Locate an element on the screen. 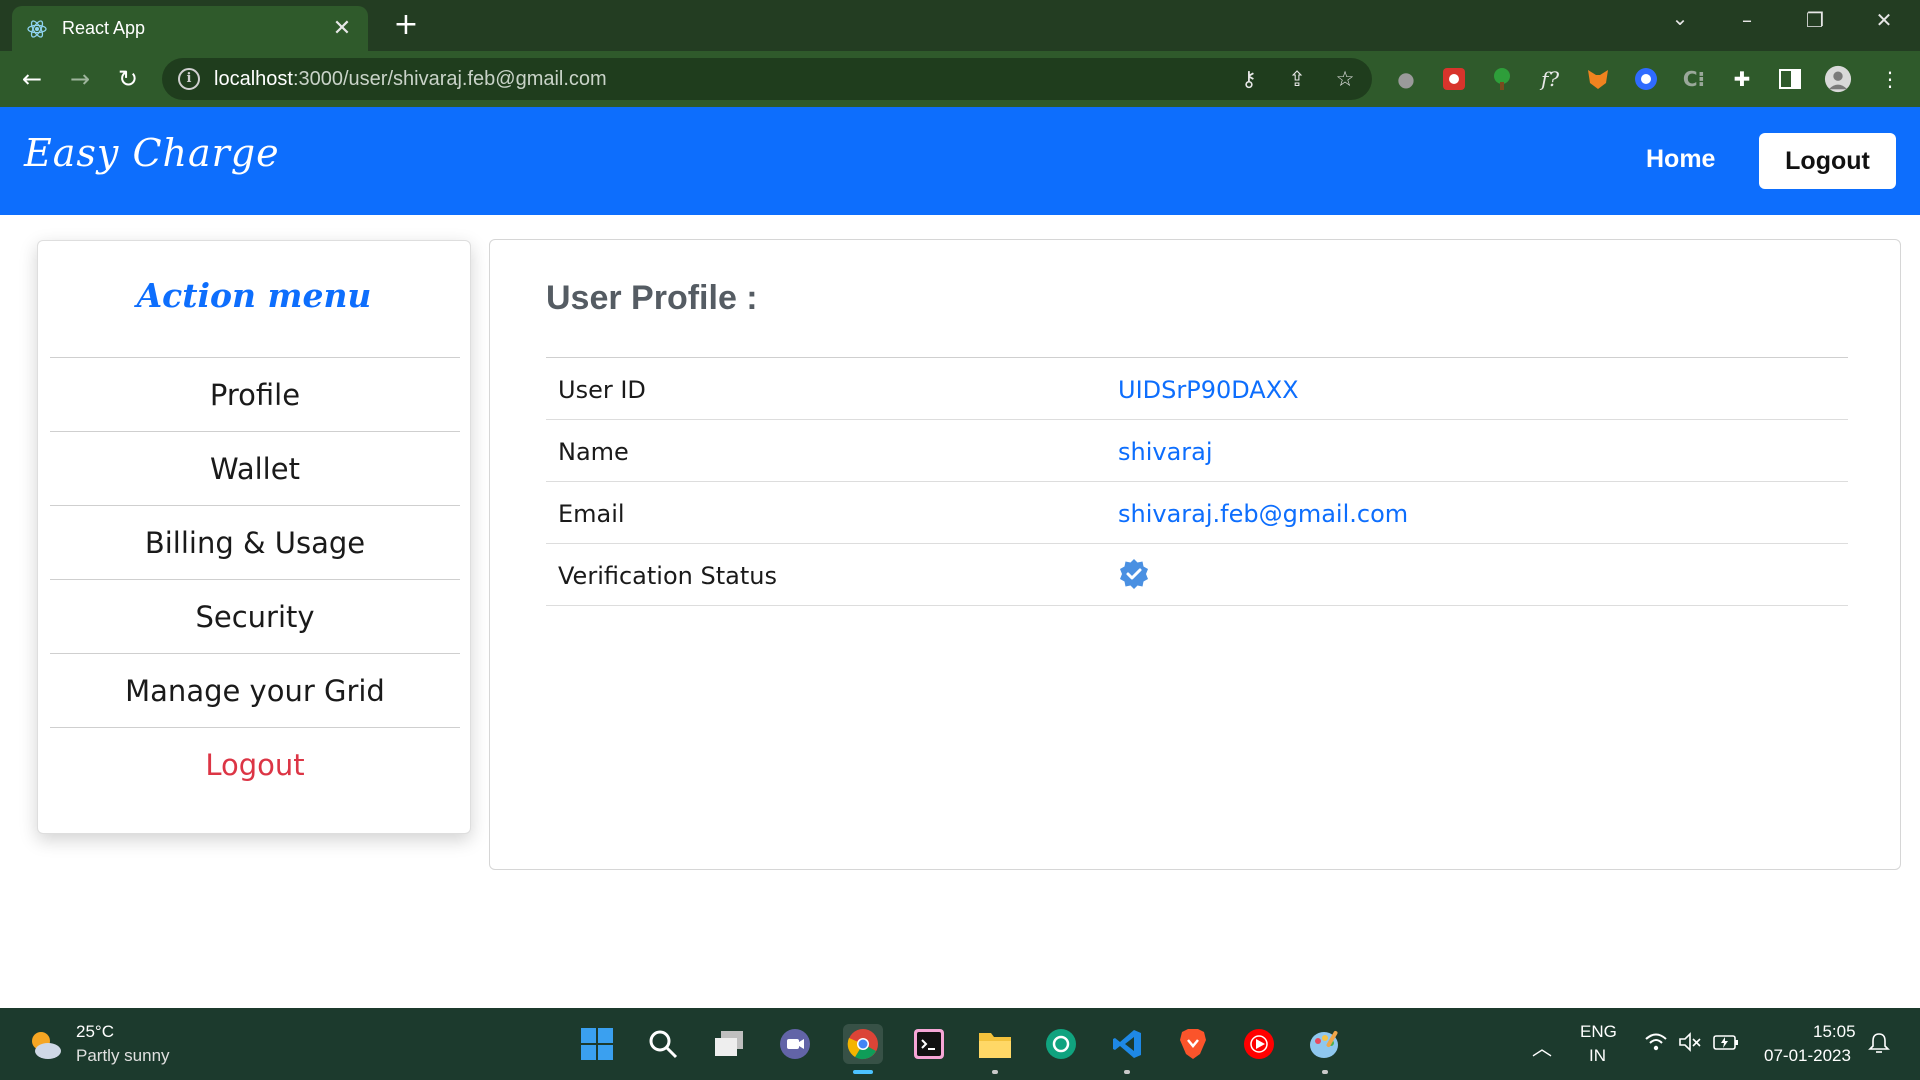 This screenshot has height=1080, width=1920. url-host: localhost is located at coordinates (253, 78).